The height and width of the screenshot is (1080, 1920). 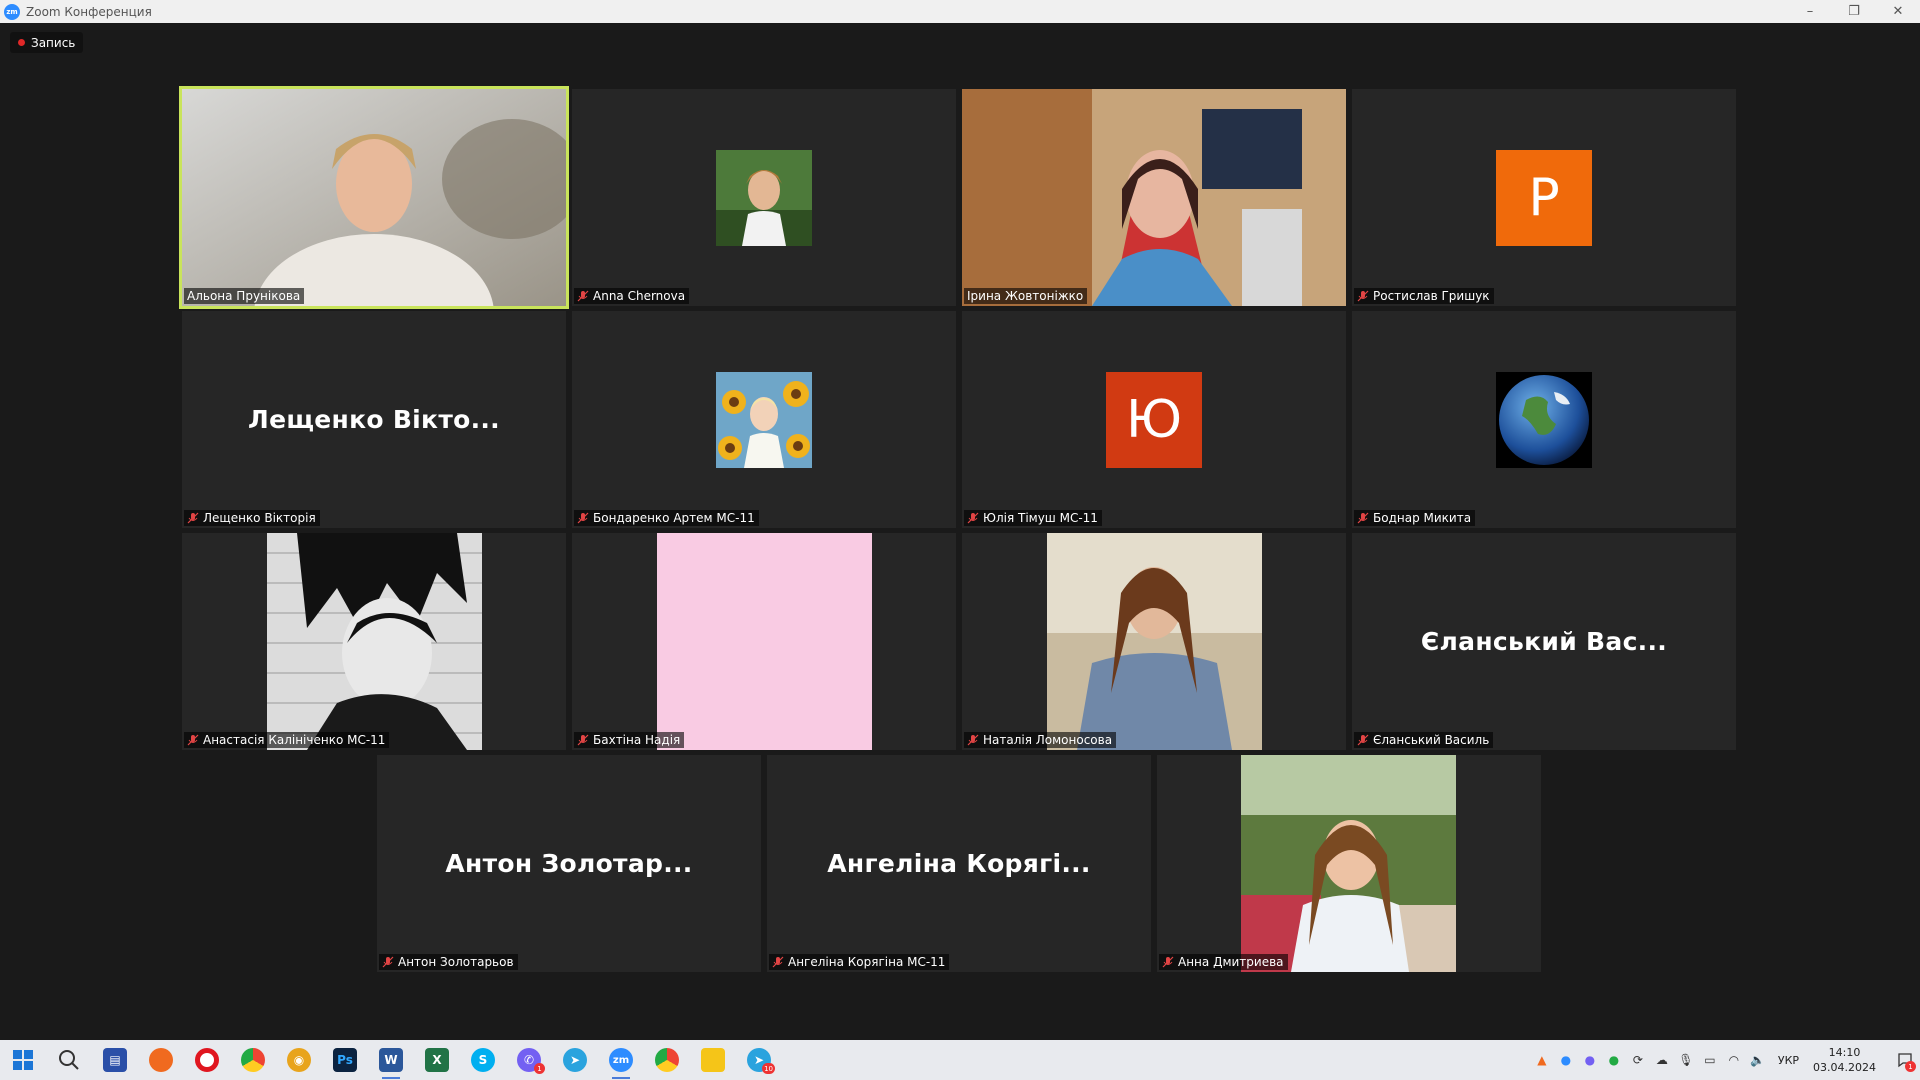 What do you see at coordinates (483, 1060) in the screenshot?
I see `skype-icon: S` at bounding box center [483, 1060].